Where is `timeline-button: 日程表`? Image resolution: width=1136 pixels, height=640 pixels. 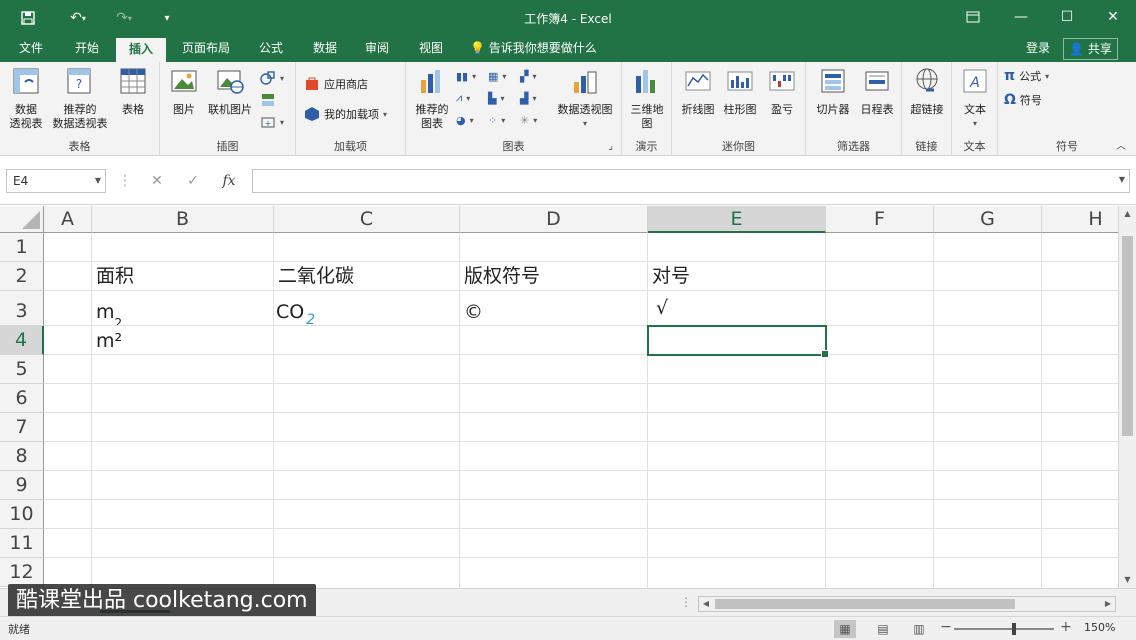
timeline-button: 日程表 is located at coordinates (877, 91).